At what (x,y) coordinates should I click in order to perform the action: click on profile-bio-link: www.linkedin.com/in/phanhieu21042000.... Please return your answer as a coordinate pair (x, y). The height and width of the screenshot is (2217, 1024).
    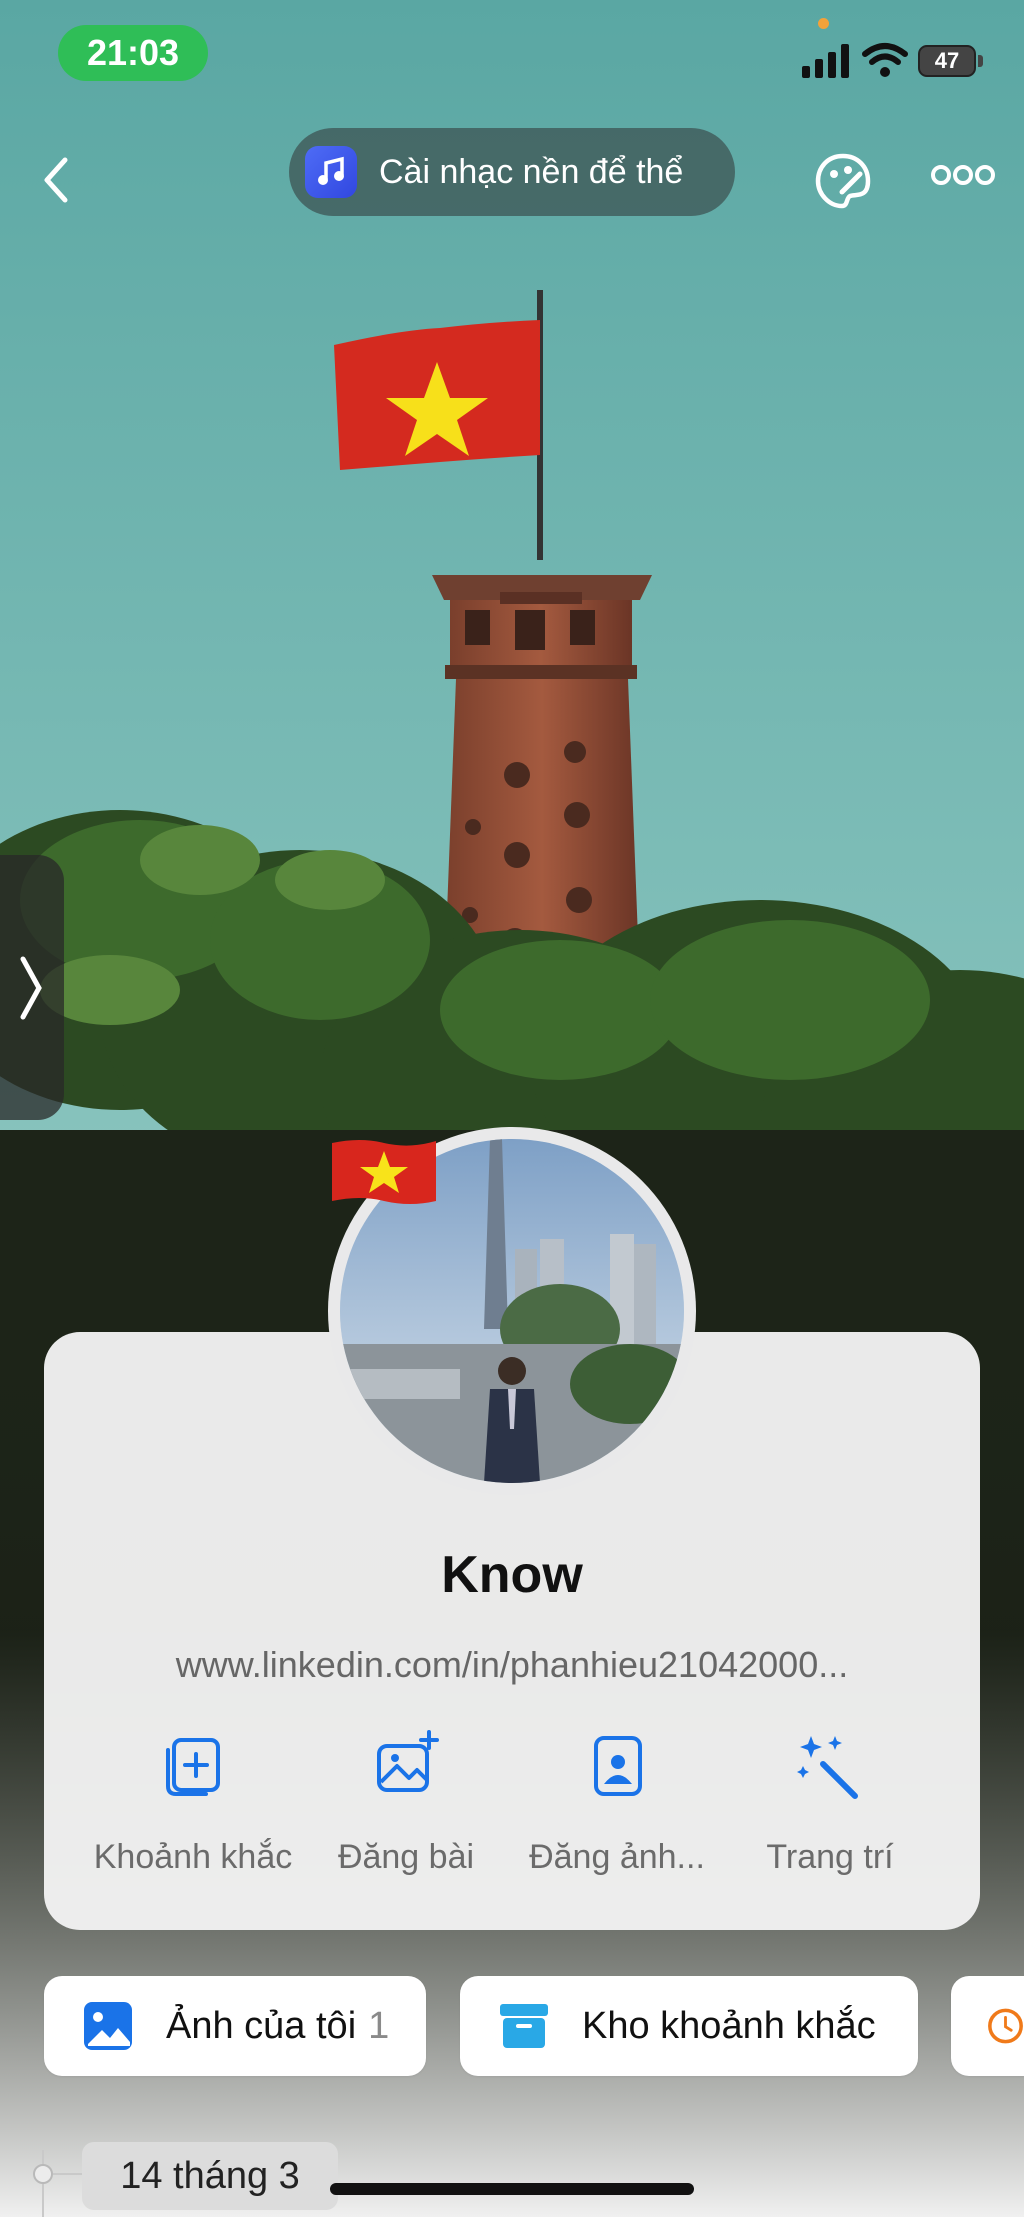
    Looking at the image, I should click on (512, 1665).